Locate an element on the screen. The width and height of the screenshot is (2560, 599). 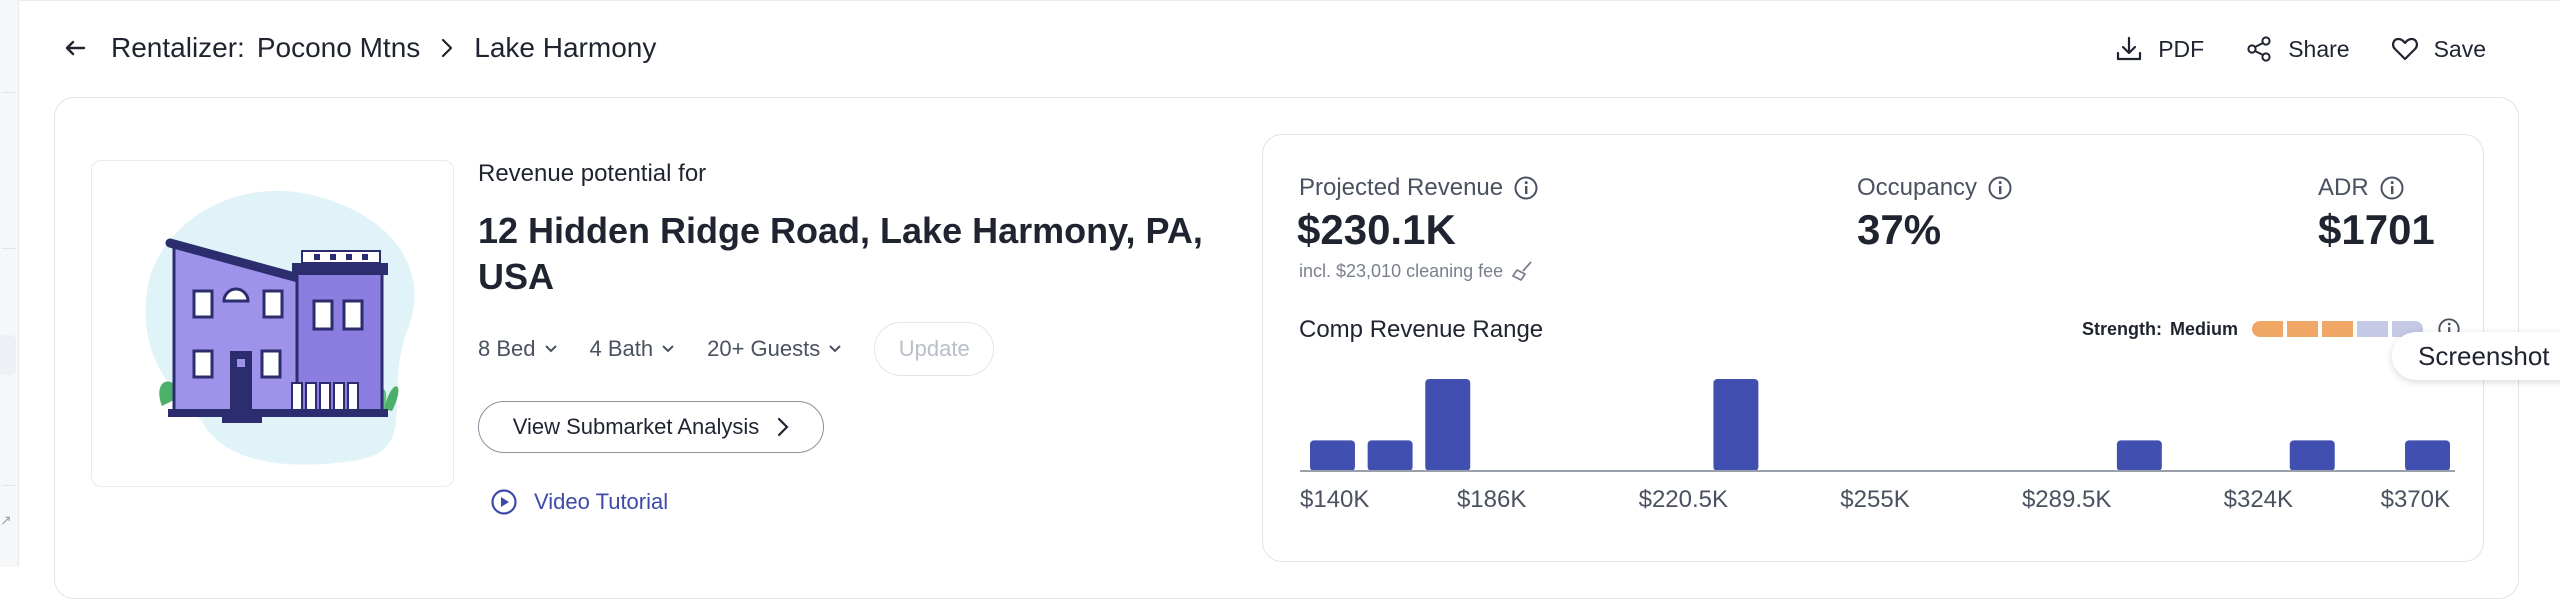
histogram-tick-label: $220.5K is located at coordinates (1683, 499).